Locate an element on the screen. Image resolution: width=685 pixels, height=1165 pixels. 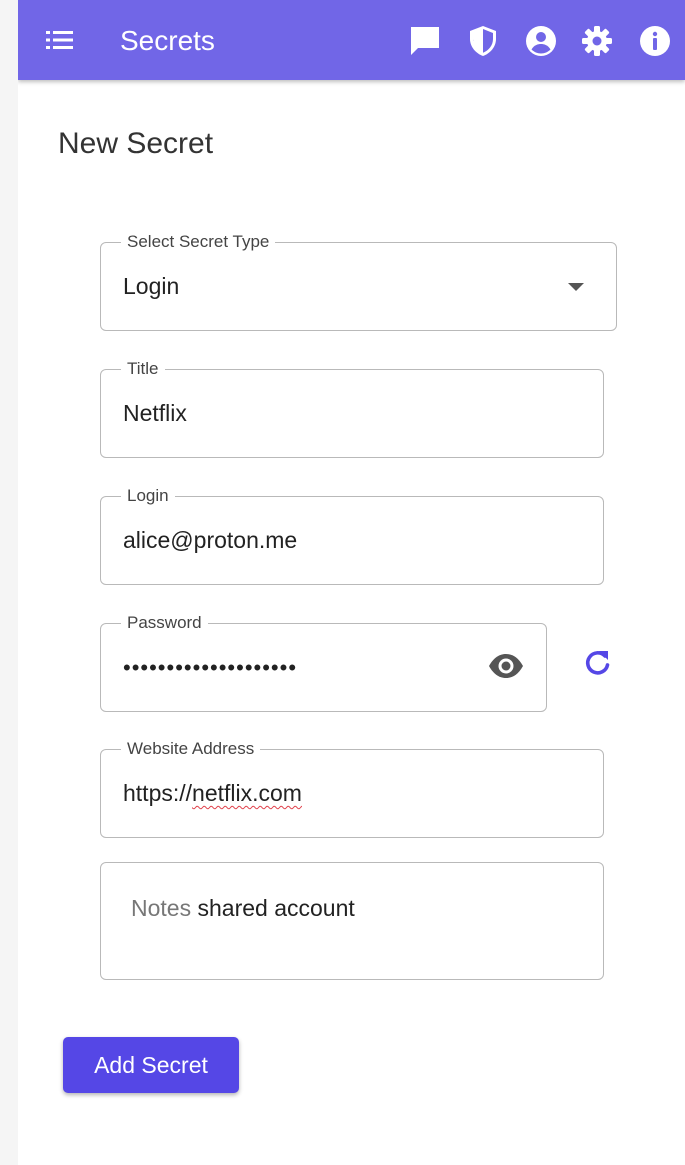
notes-value: Notes shared account is located at coordinates (243, 908).